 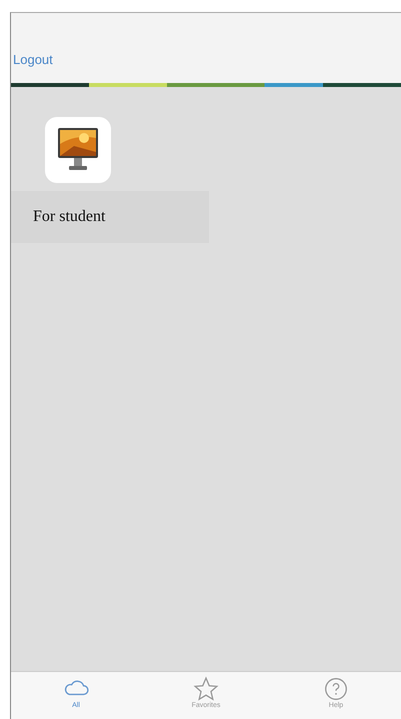 I want to click on logout-button: Logout, so click(x=33, y=59).